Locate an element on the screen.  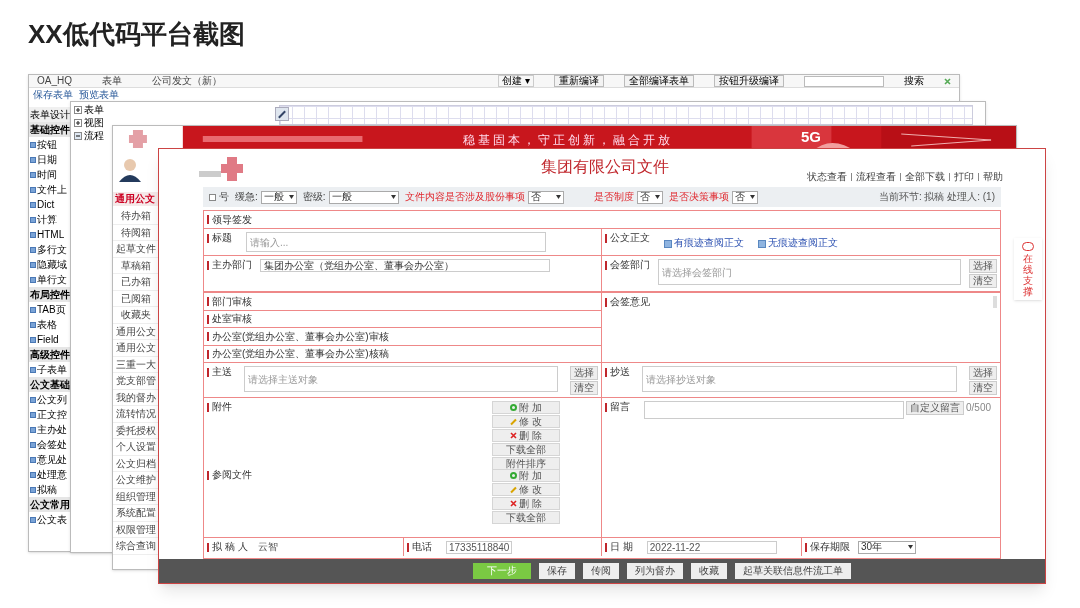
control-item: 处理意 is located at coordinates (52, 474).